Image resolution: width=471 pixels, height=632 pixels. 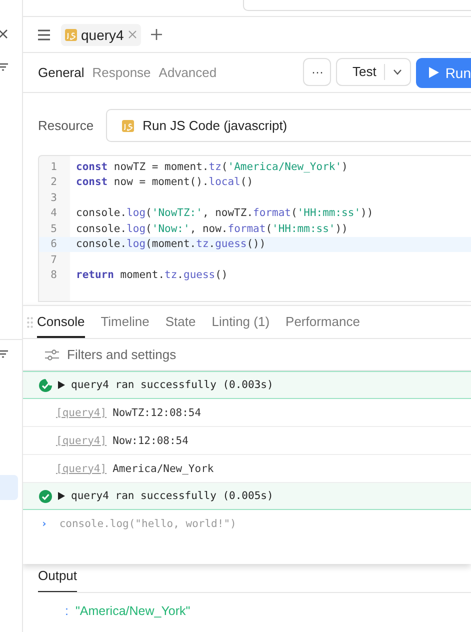 What do you see at coordinates (61, 322) in the screenshot?
I see `console-tab: Console` at bounding box center [61, 322].